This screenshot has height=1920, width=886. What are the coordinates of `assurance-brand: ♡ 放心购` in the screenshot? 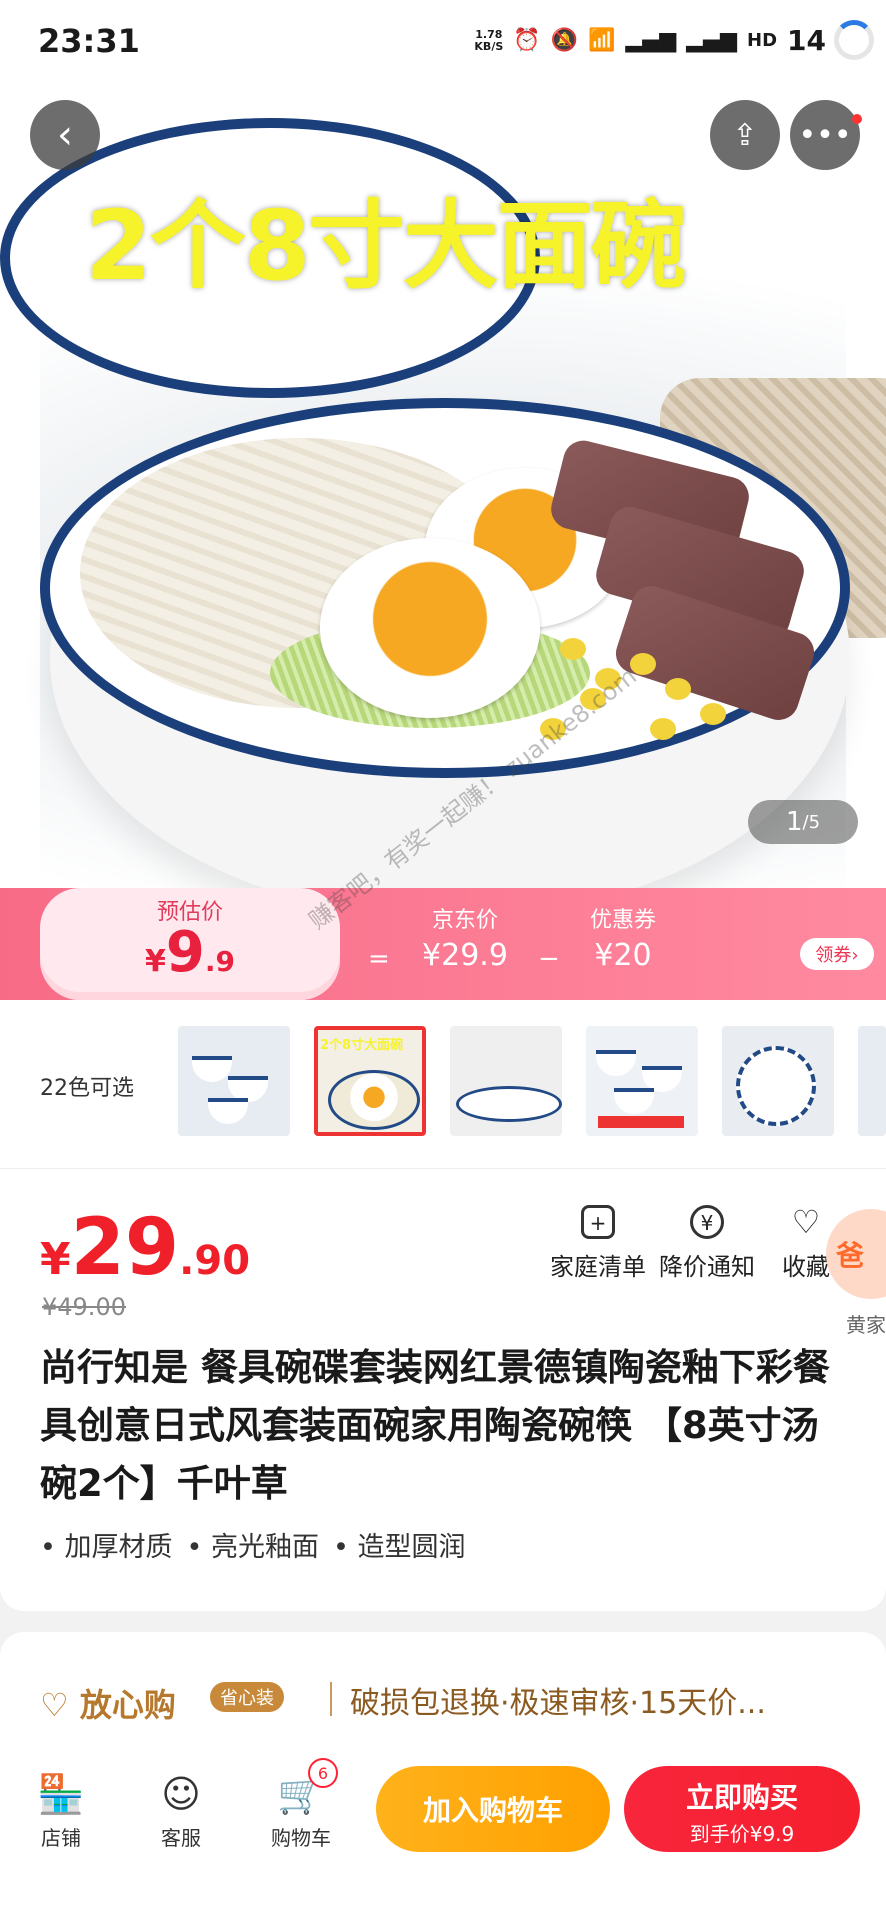 It's located at (108, 1703).